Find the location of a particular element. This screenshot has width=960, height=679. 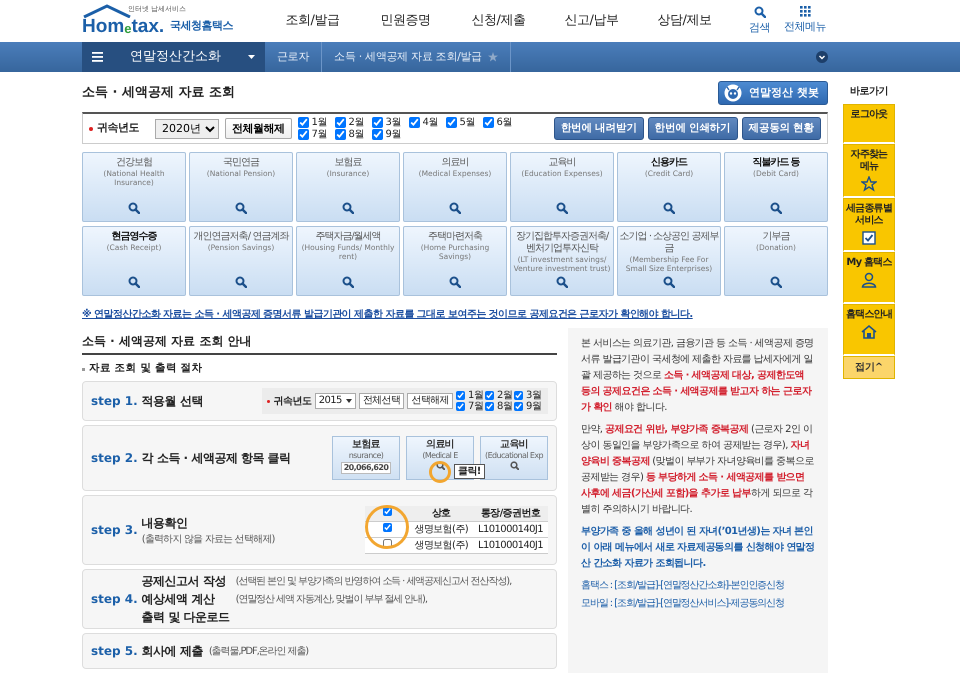

table-cell: L101000140J1 is located at coordinates (510, 530).